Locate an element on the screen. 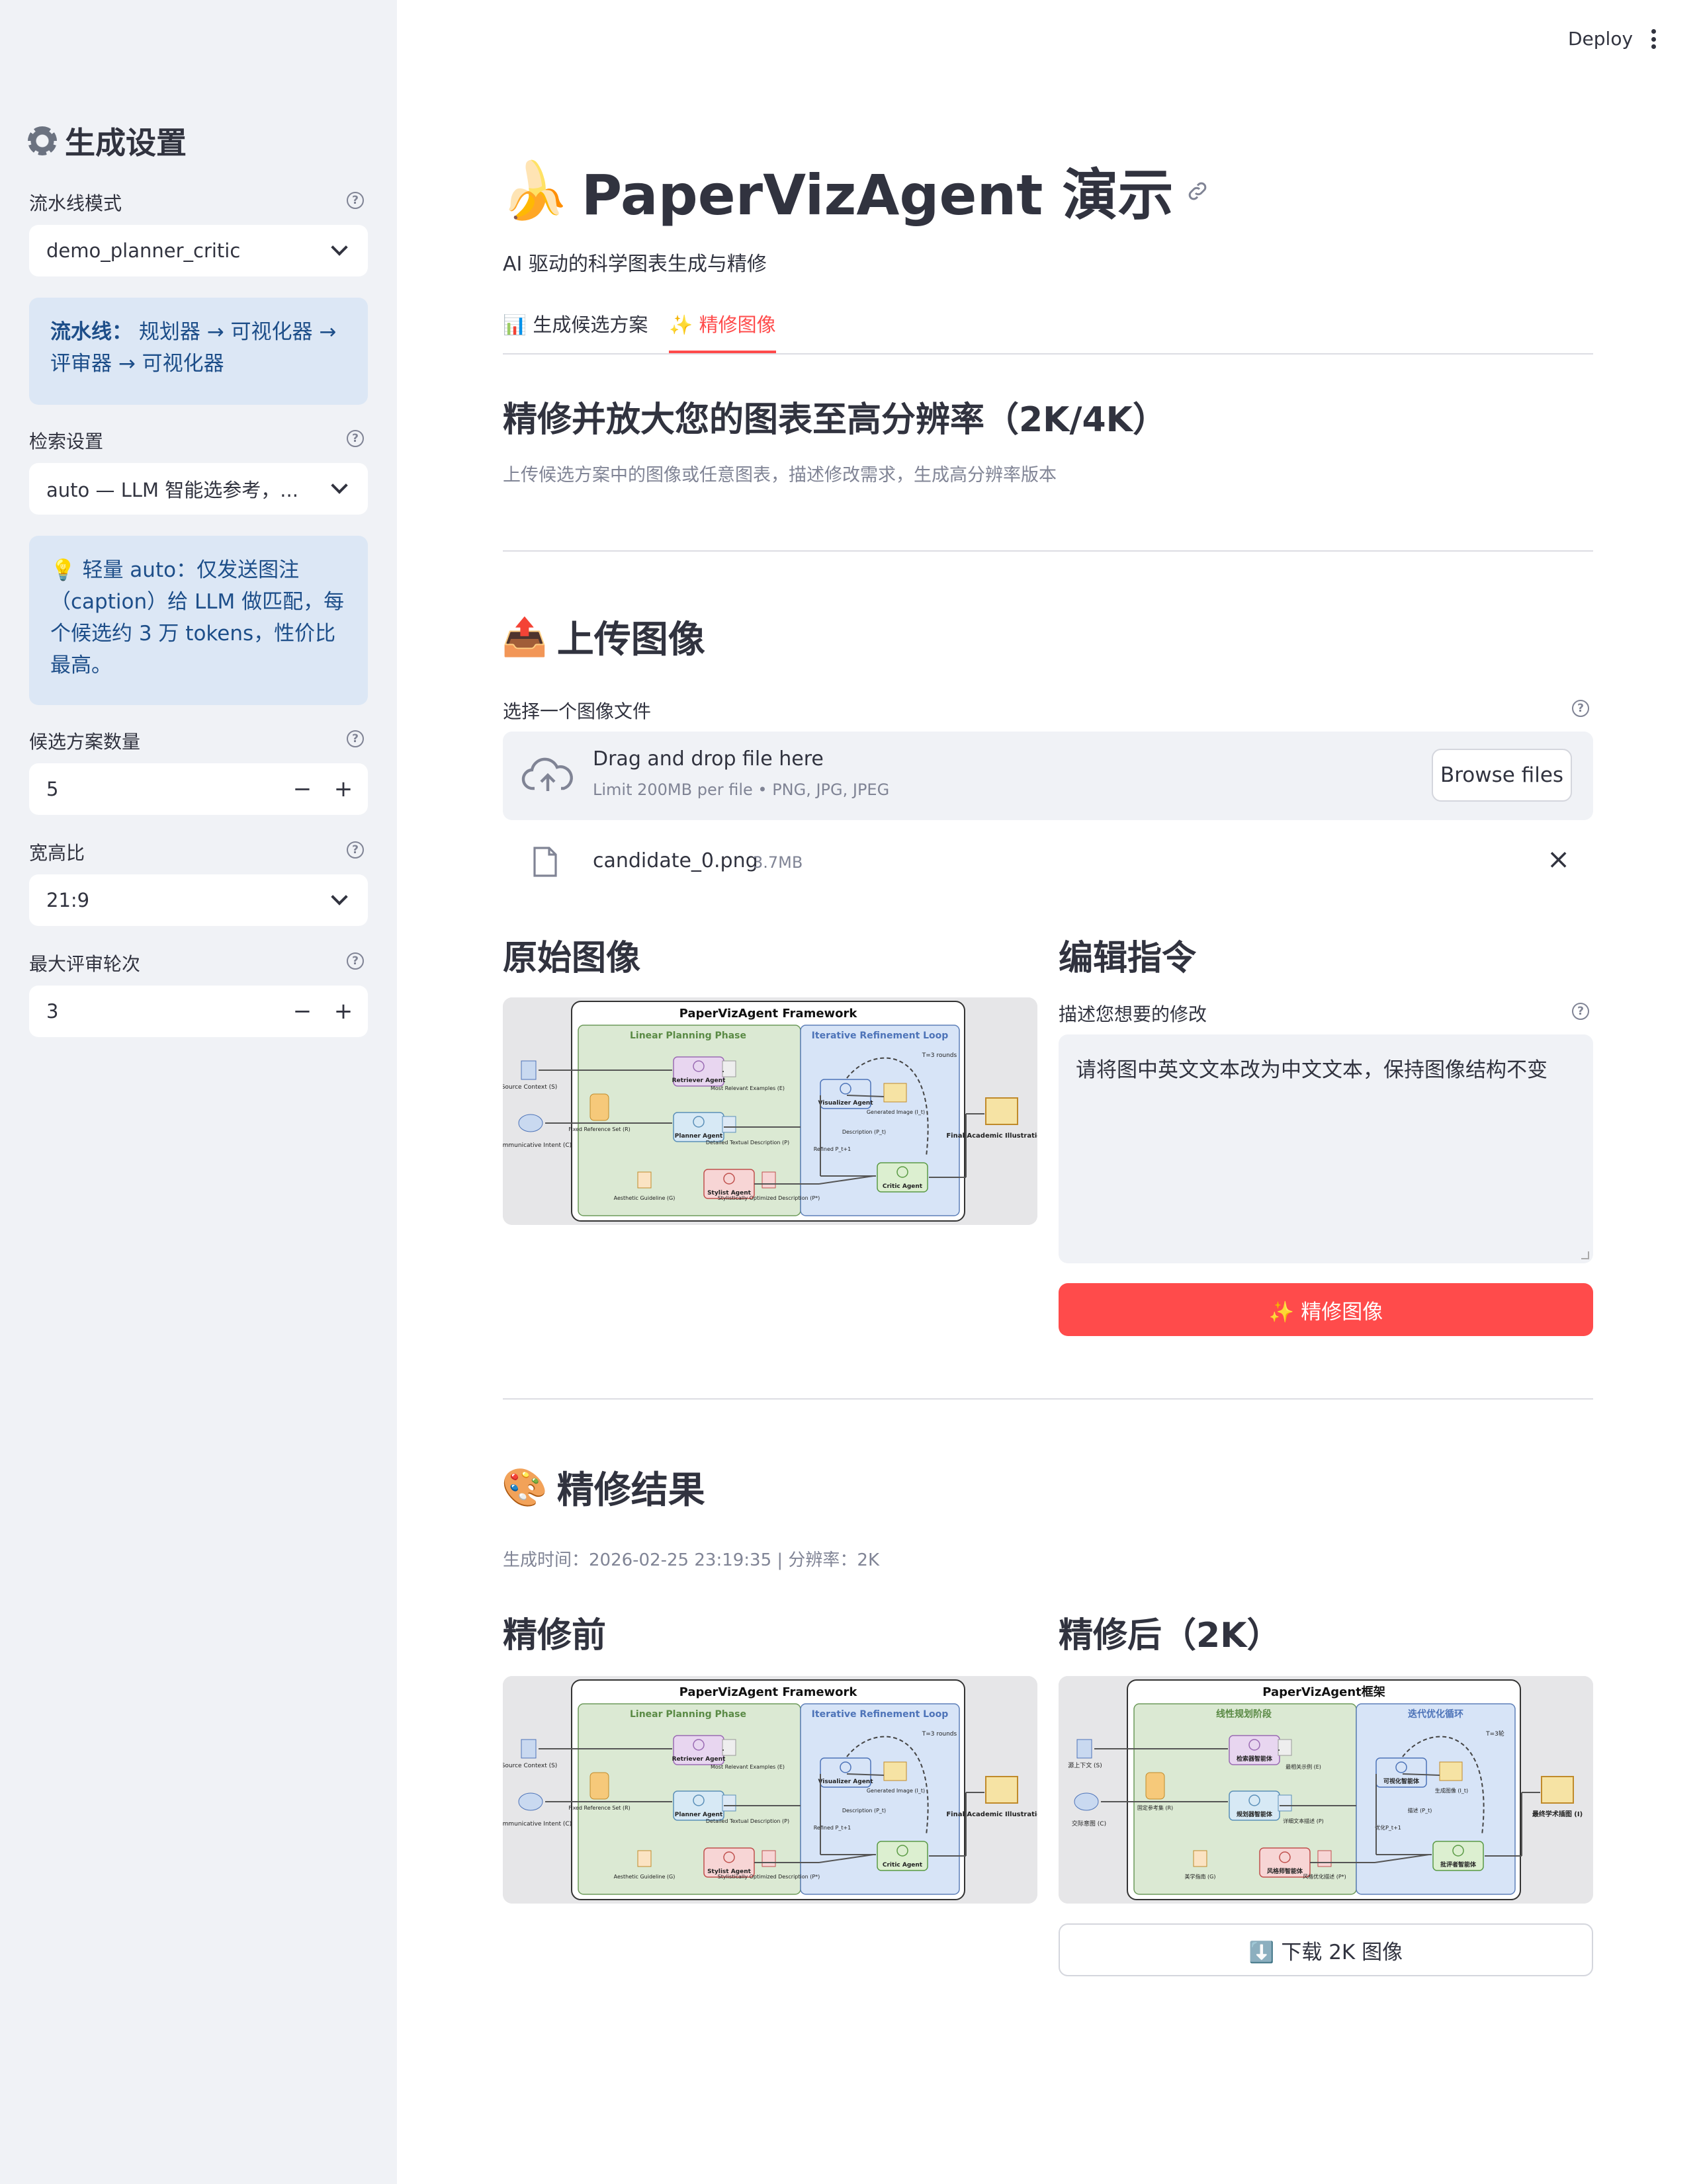  final-illustration-label: 最终学术插图 (I) is located at coordinates (1557, 1814).